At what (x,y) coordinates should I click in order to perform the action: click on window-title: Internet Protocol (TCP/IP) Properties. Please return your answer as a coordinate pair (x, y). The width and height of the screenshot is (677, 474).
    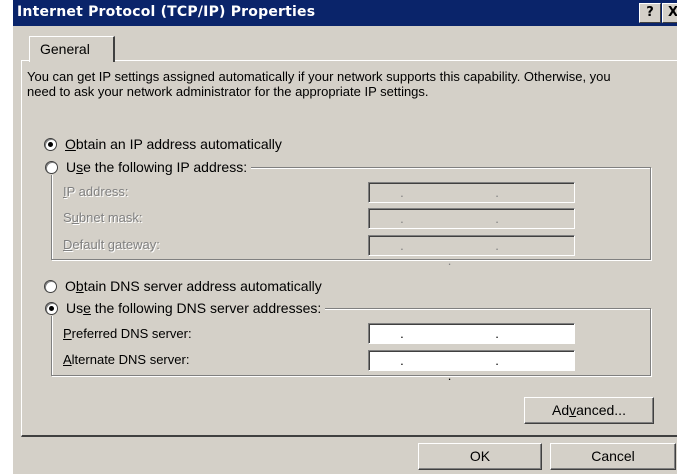
    Looking at the image, I should click on (166, 12).